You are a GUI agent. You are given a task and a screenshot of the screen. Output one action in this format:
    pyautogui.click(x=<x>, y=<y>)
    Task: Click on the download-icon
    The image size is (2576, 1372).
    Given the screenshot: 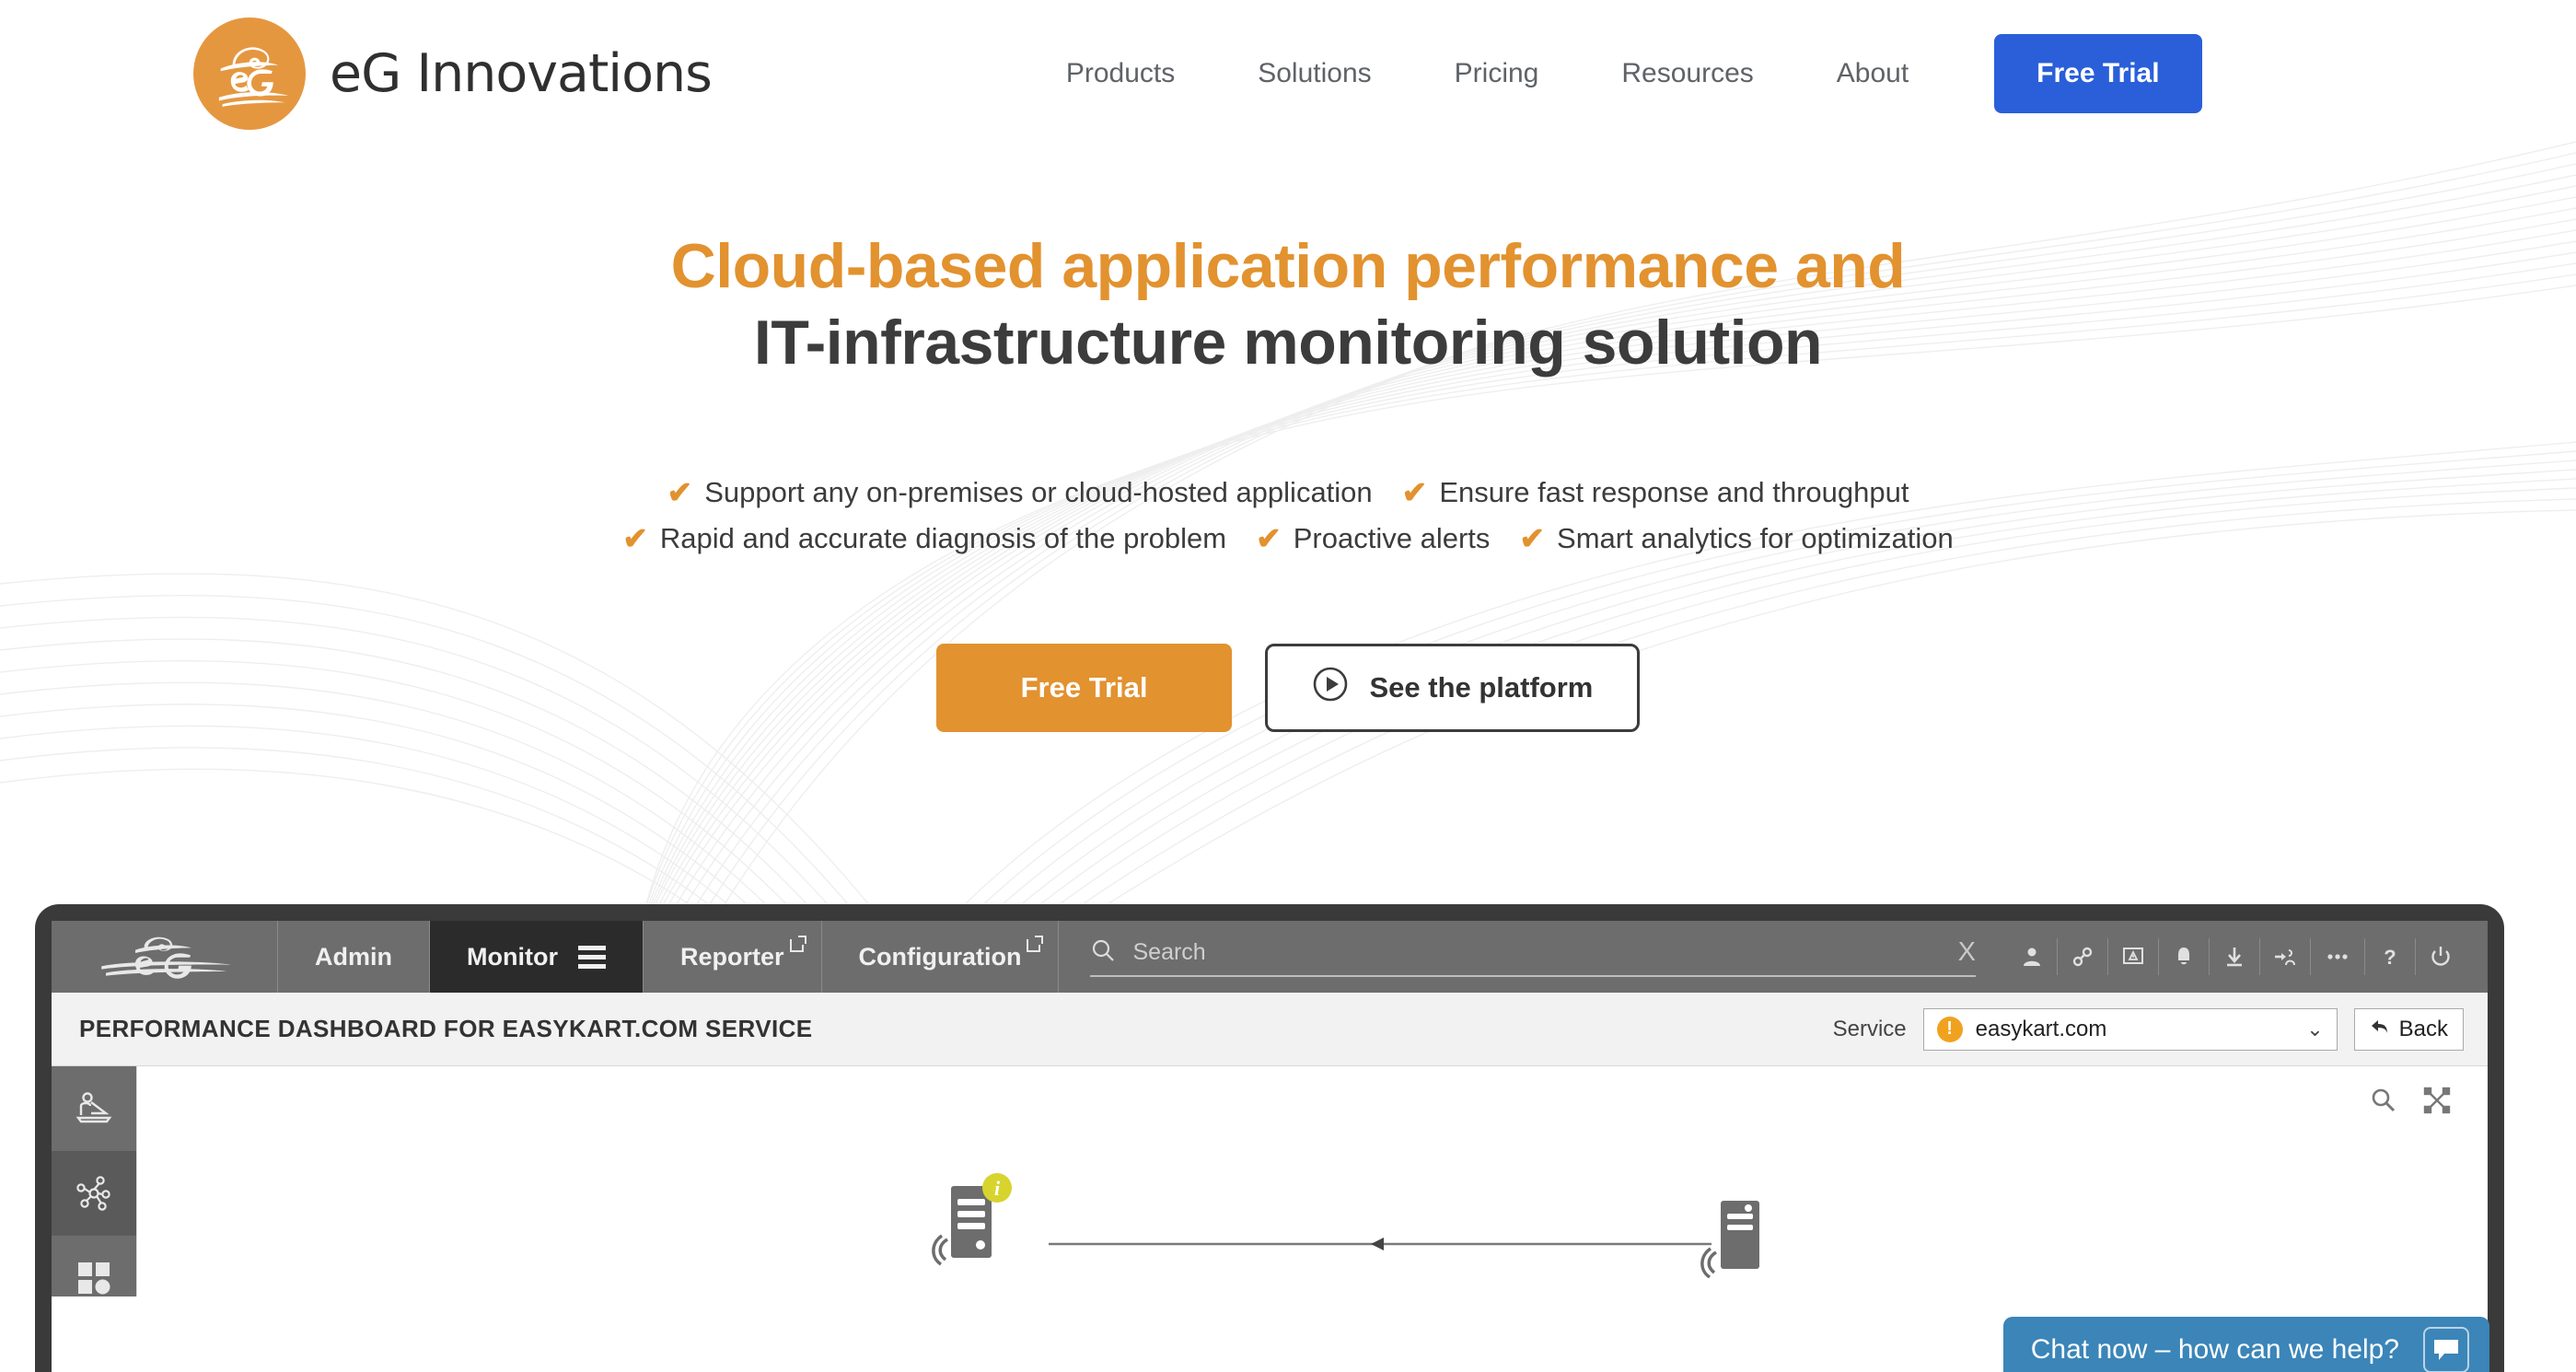 What is the action you would take?
    pyautogui.click(x=2235, y=957)
    